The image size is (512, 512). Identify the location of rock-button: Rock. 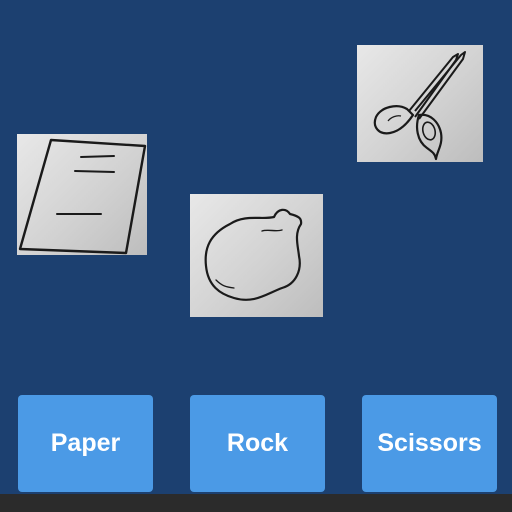
(257, 443).